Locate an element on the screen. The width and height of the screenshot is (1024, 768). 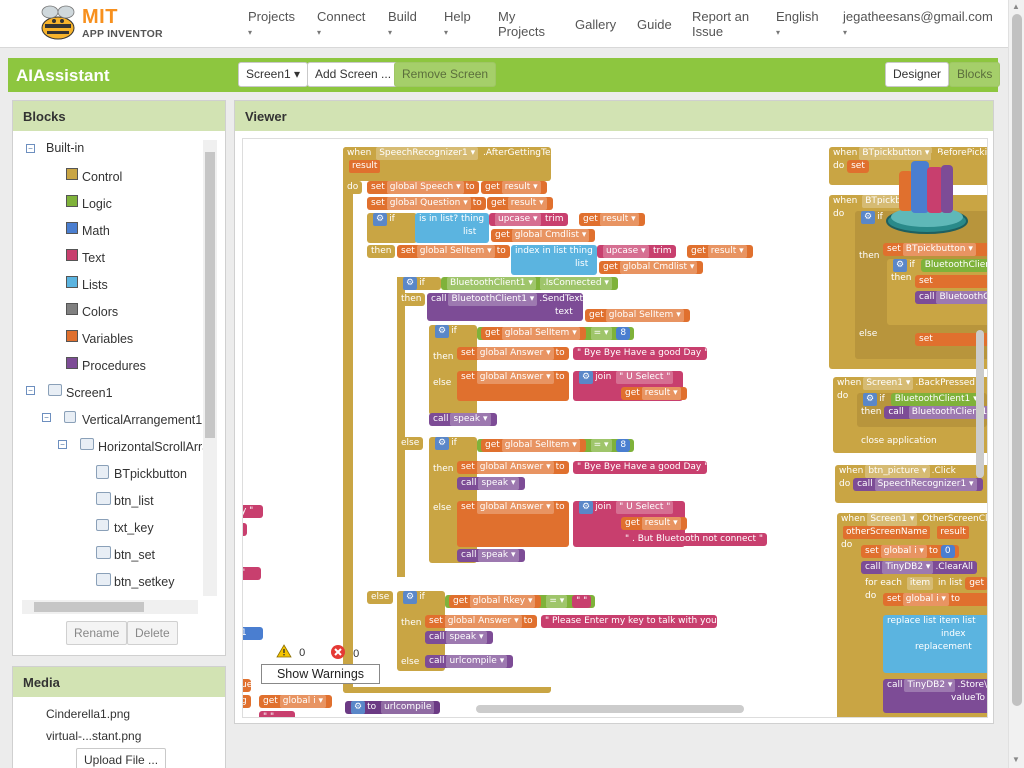
loop-variable: item is located at coordinates (920, 583).